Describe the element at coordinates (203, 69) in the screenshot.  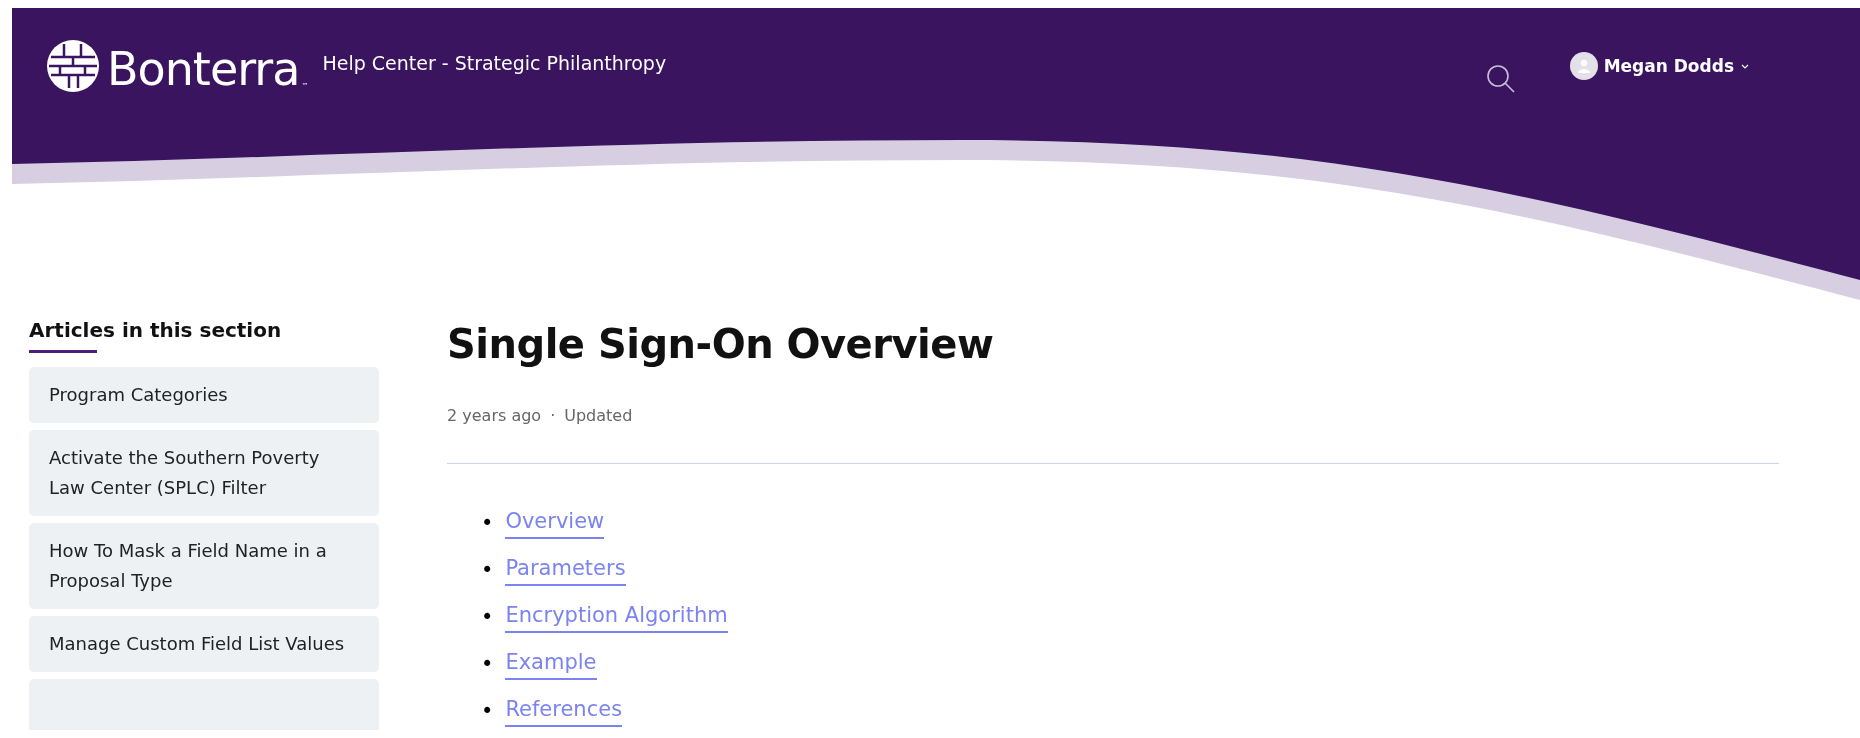
I see `logo-wordmark: Bonterra` at that location.